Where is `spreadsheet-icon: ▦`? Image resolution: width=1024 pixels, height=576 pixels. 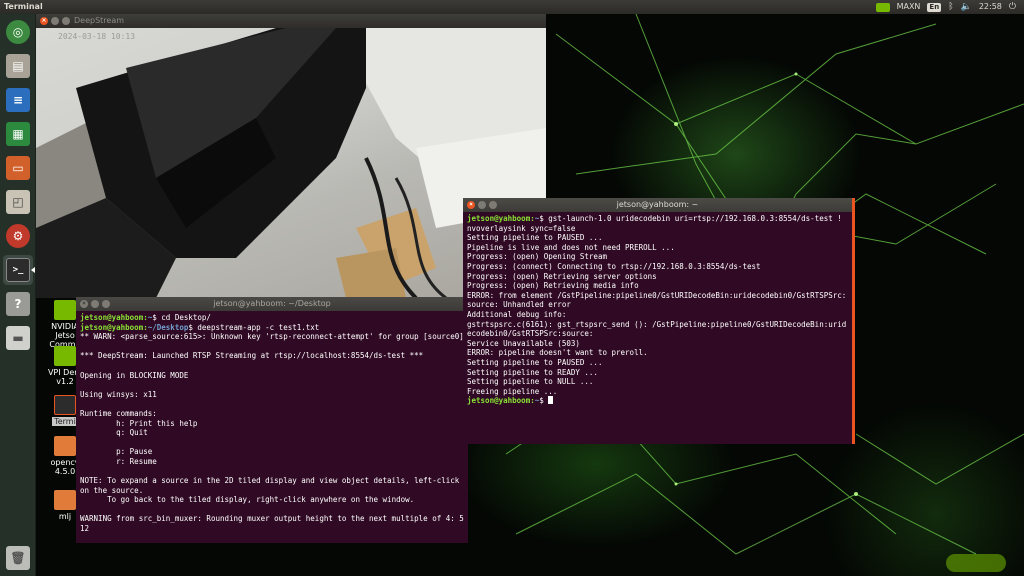
spreadsheet-icon: ▦ is located at coordinates (18, 134).